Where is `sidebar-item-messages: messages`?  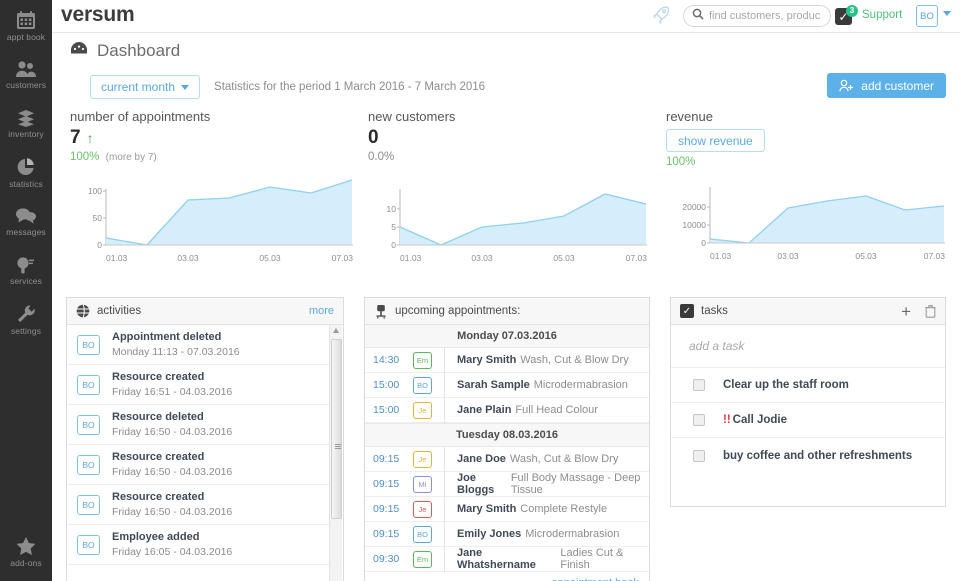 sidebar-item-messages: messages is located at coordinates (26, 220).